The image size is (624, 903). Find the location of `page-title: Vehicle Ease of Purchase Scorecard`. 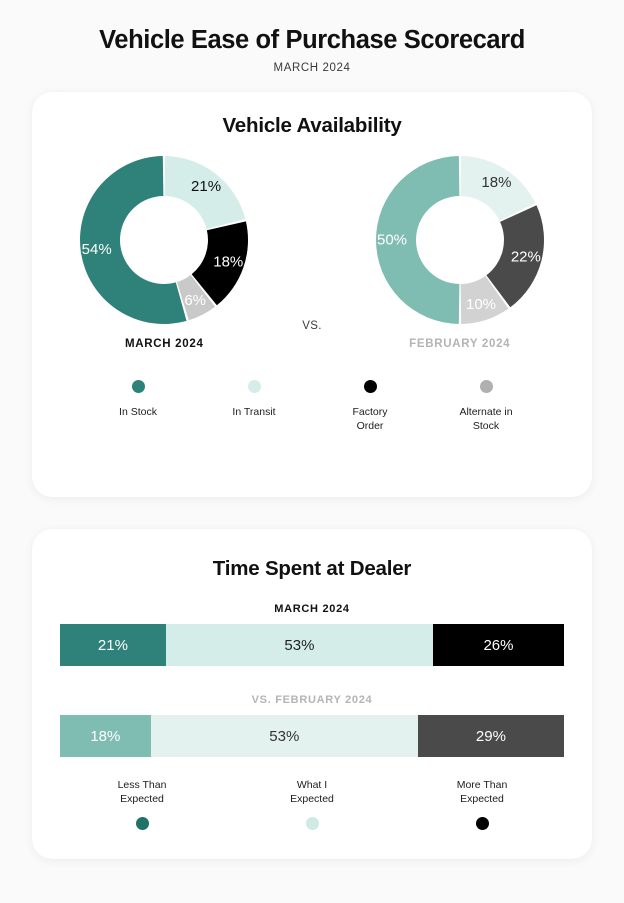

page-title: Vehicle Ease of Purchase Scorecard is located at coordinates (312, 40).